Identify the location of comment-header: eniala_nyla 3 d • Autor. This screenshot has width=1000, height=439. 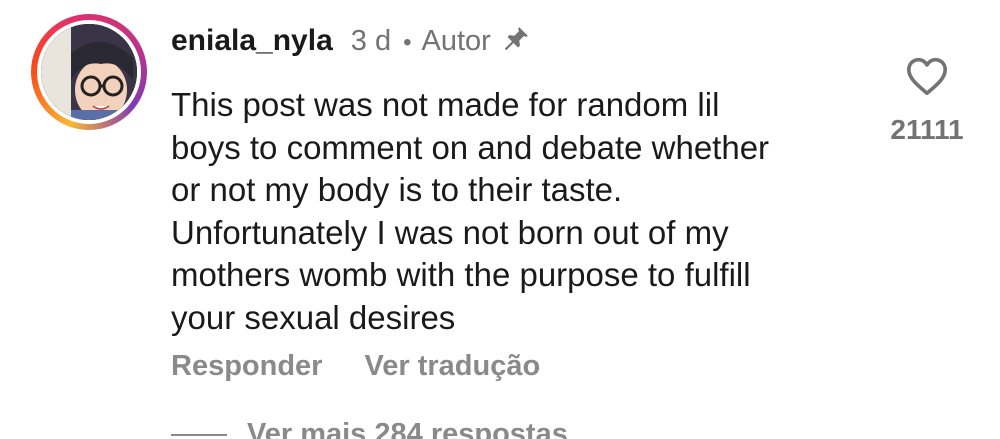
(351, 39).